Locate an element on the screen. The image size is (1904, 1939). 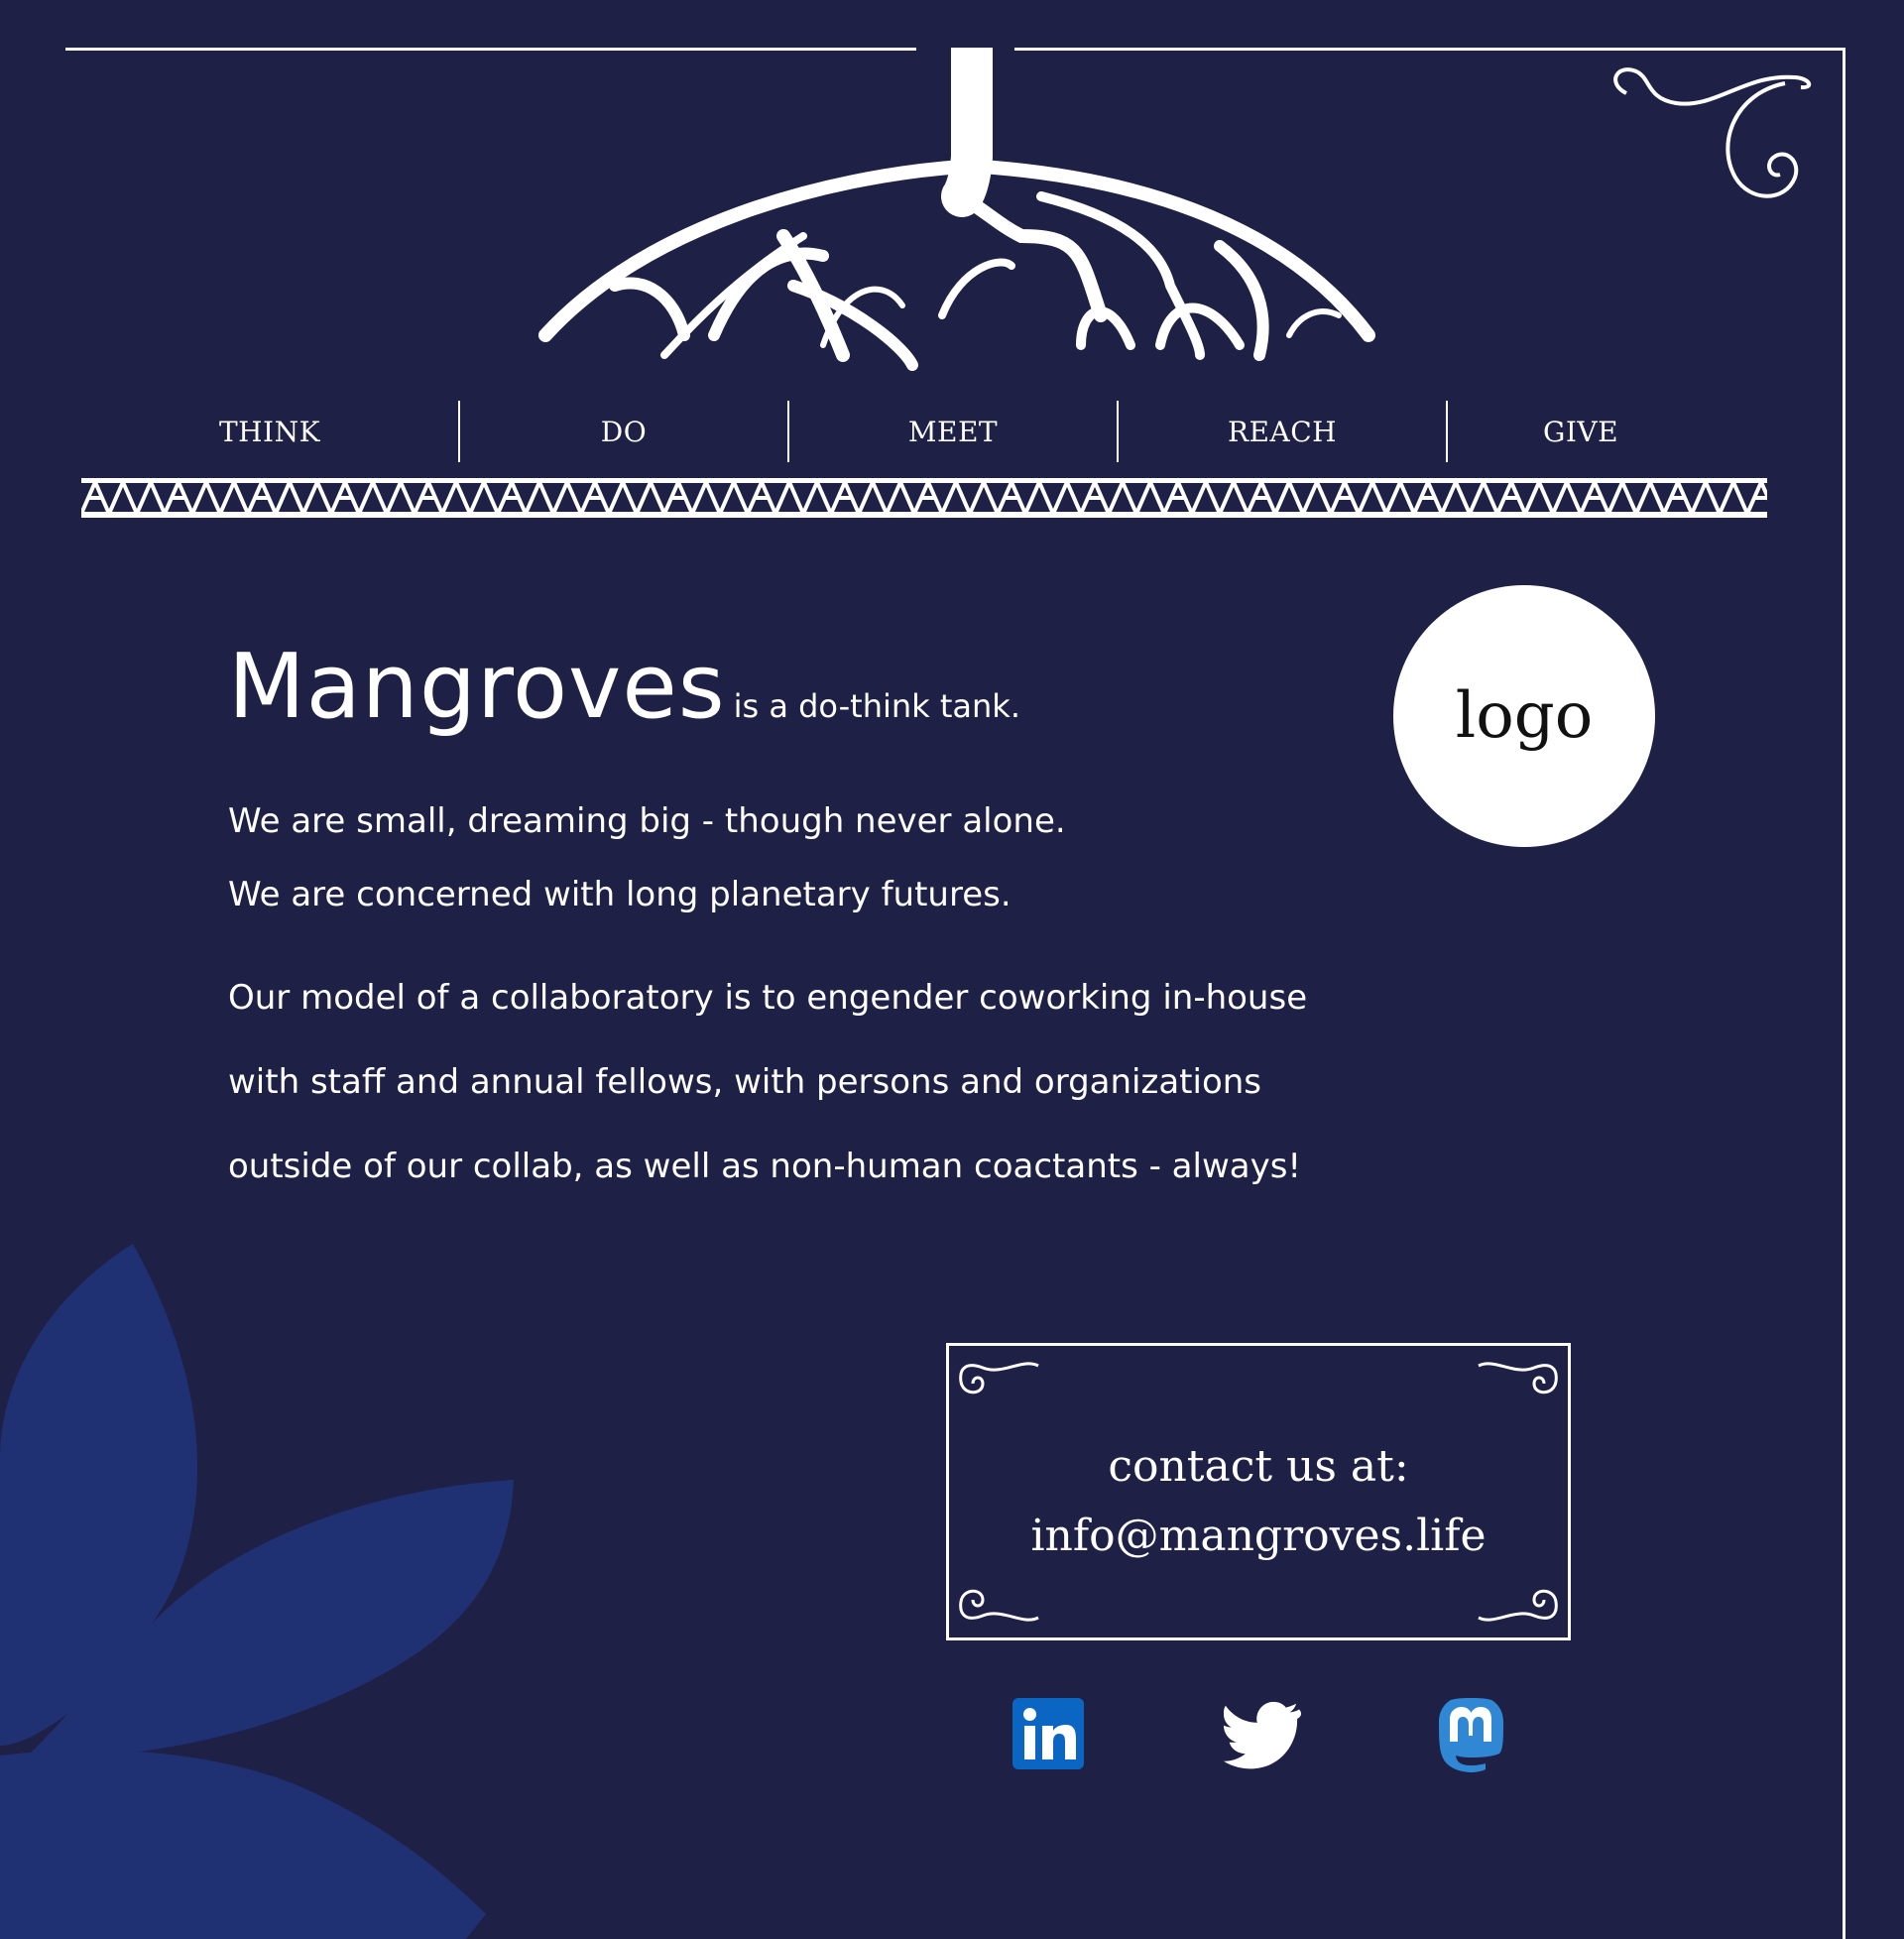
mastodon-icon is located at coordinates (1471, 1735).